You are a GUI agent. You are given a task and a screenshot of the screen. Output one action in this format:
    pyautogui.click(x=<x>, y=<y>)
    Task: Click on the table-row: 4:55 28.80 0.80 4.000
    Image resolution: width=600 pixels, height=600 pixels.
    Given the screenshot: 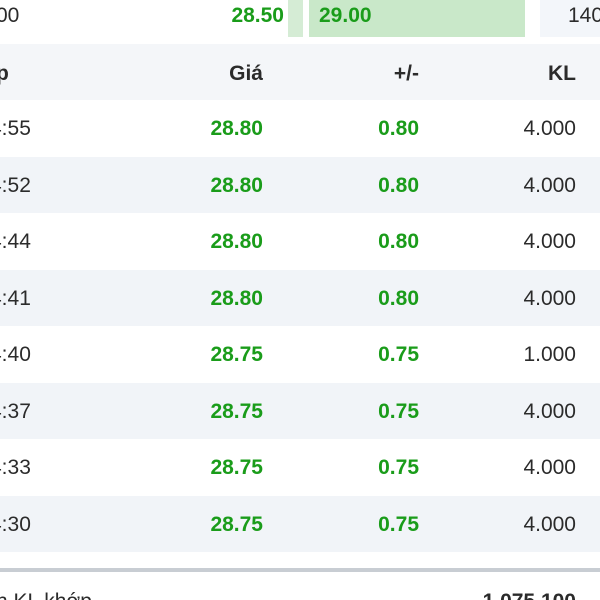 What is the action you would take?
    pyautogui.click(x=300, y=128)
    